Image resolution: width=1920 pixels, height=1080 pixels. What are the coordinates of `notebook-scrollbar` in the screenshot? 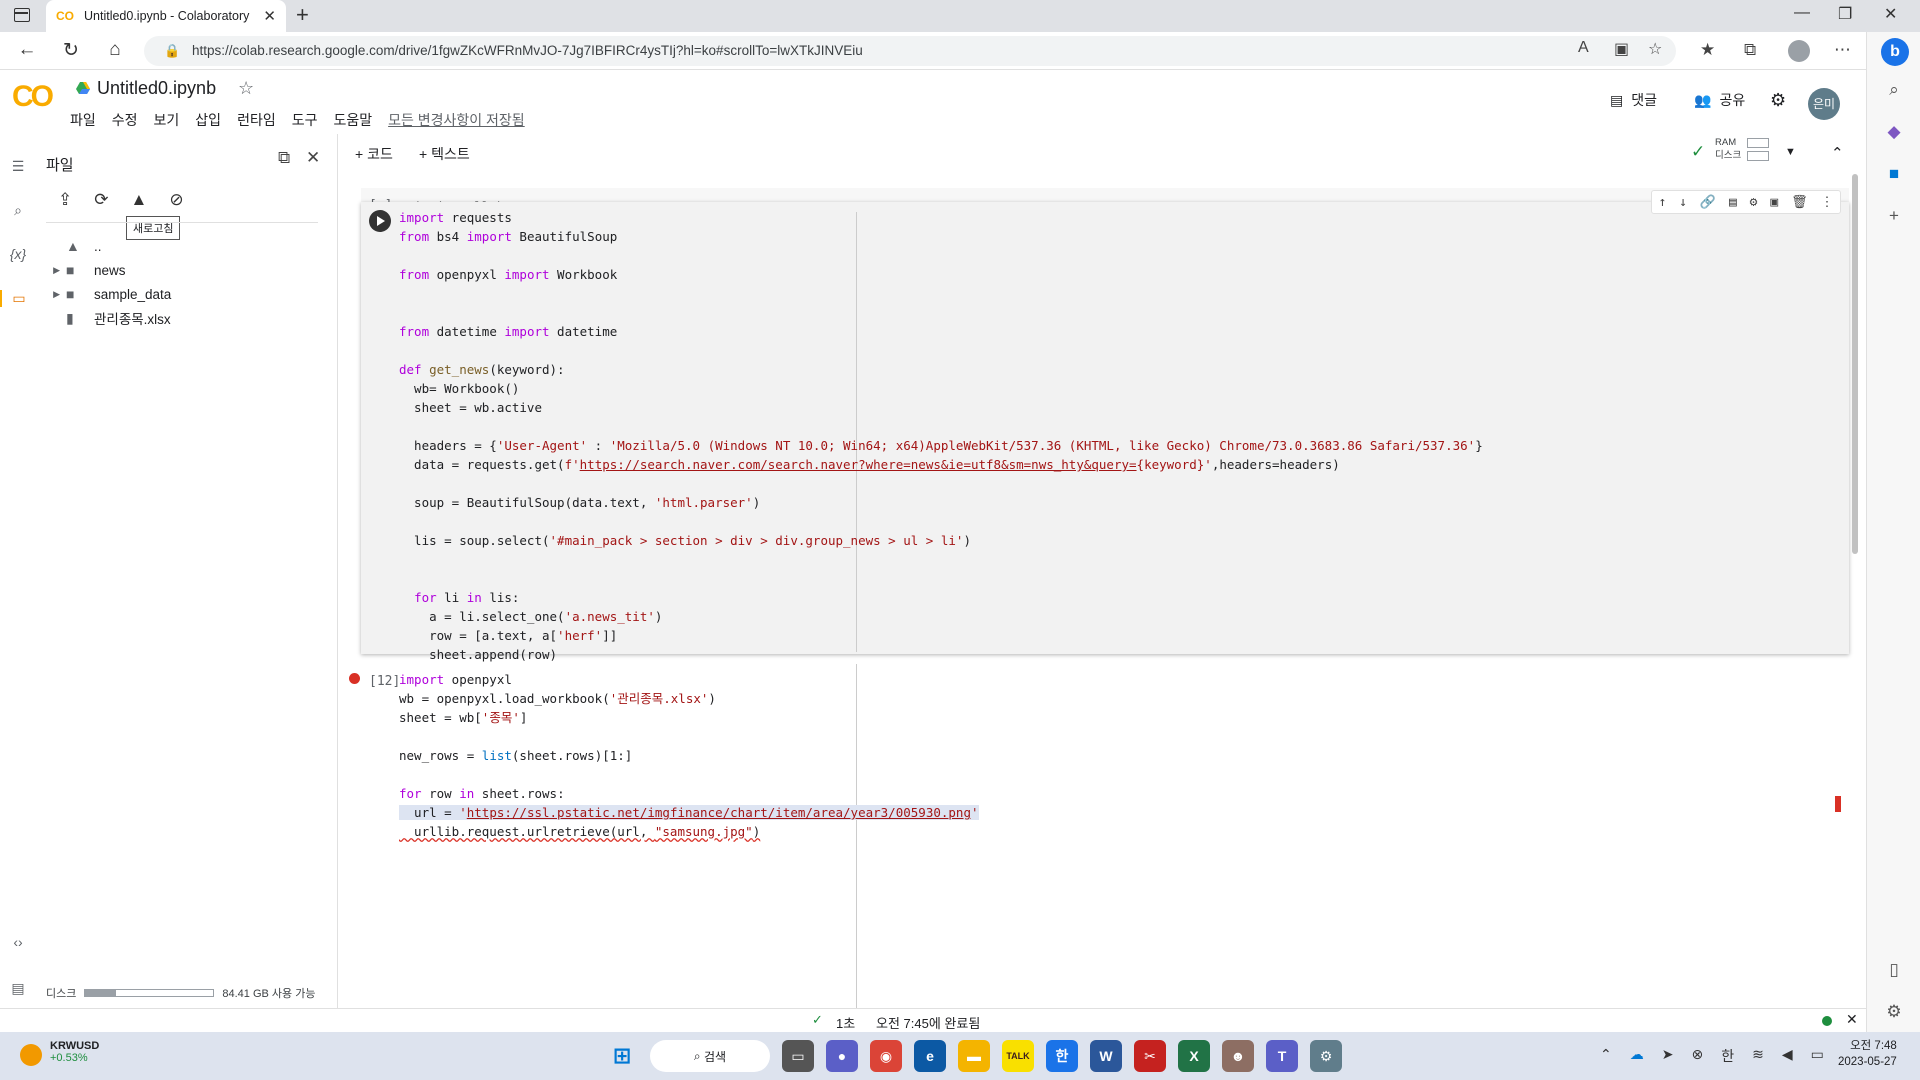 It's located at (1855, 591).